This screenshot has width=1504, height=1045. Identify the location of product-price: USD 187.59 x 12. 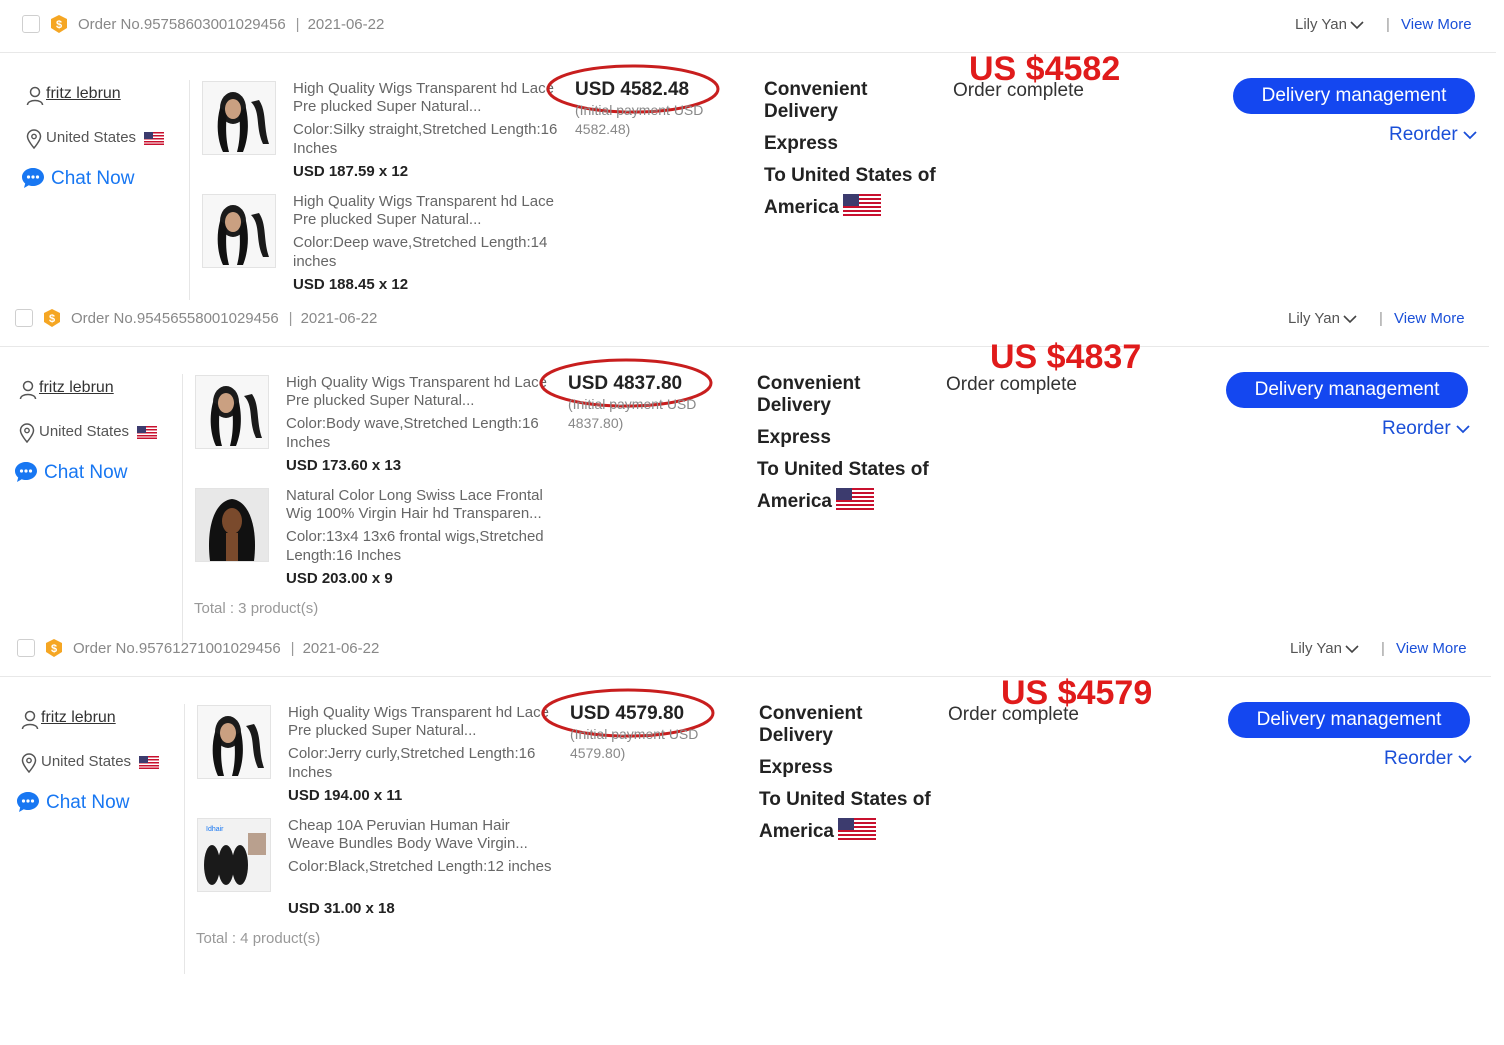
(351, 171).